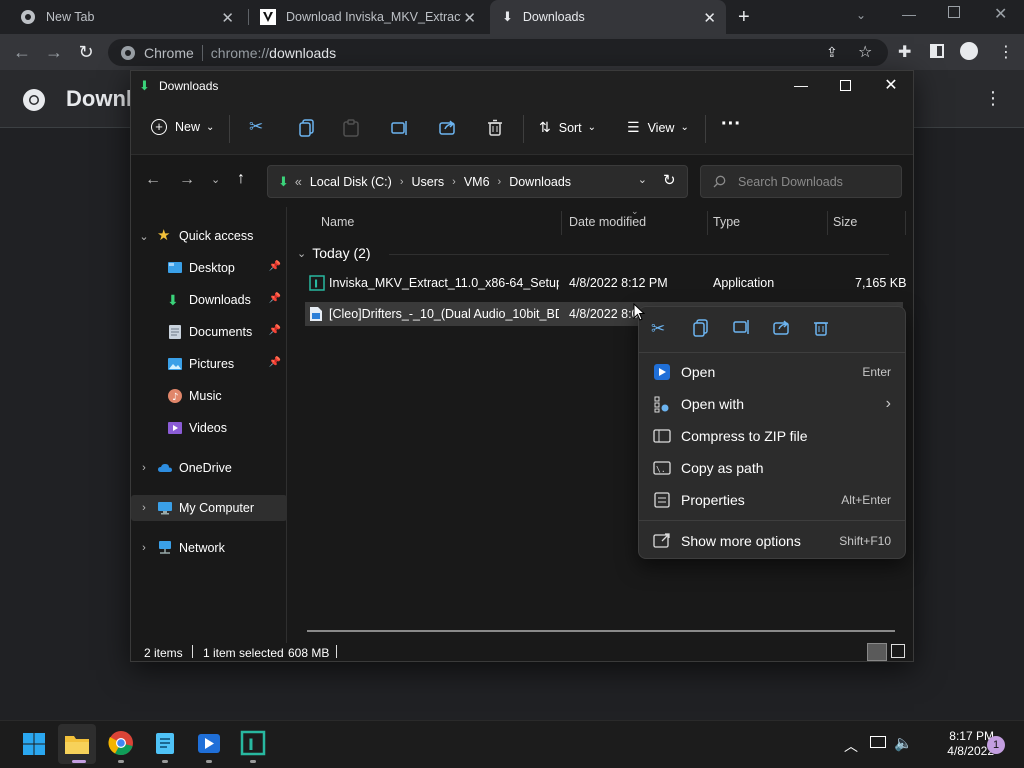  I want to click on new-tab-button: +, so click(744, 17).